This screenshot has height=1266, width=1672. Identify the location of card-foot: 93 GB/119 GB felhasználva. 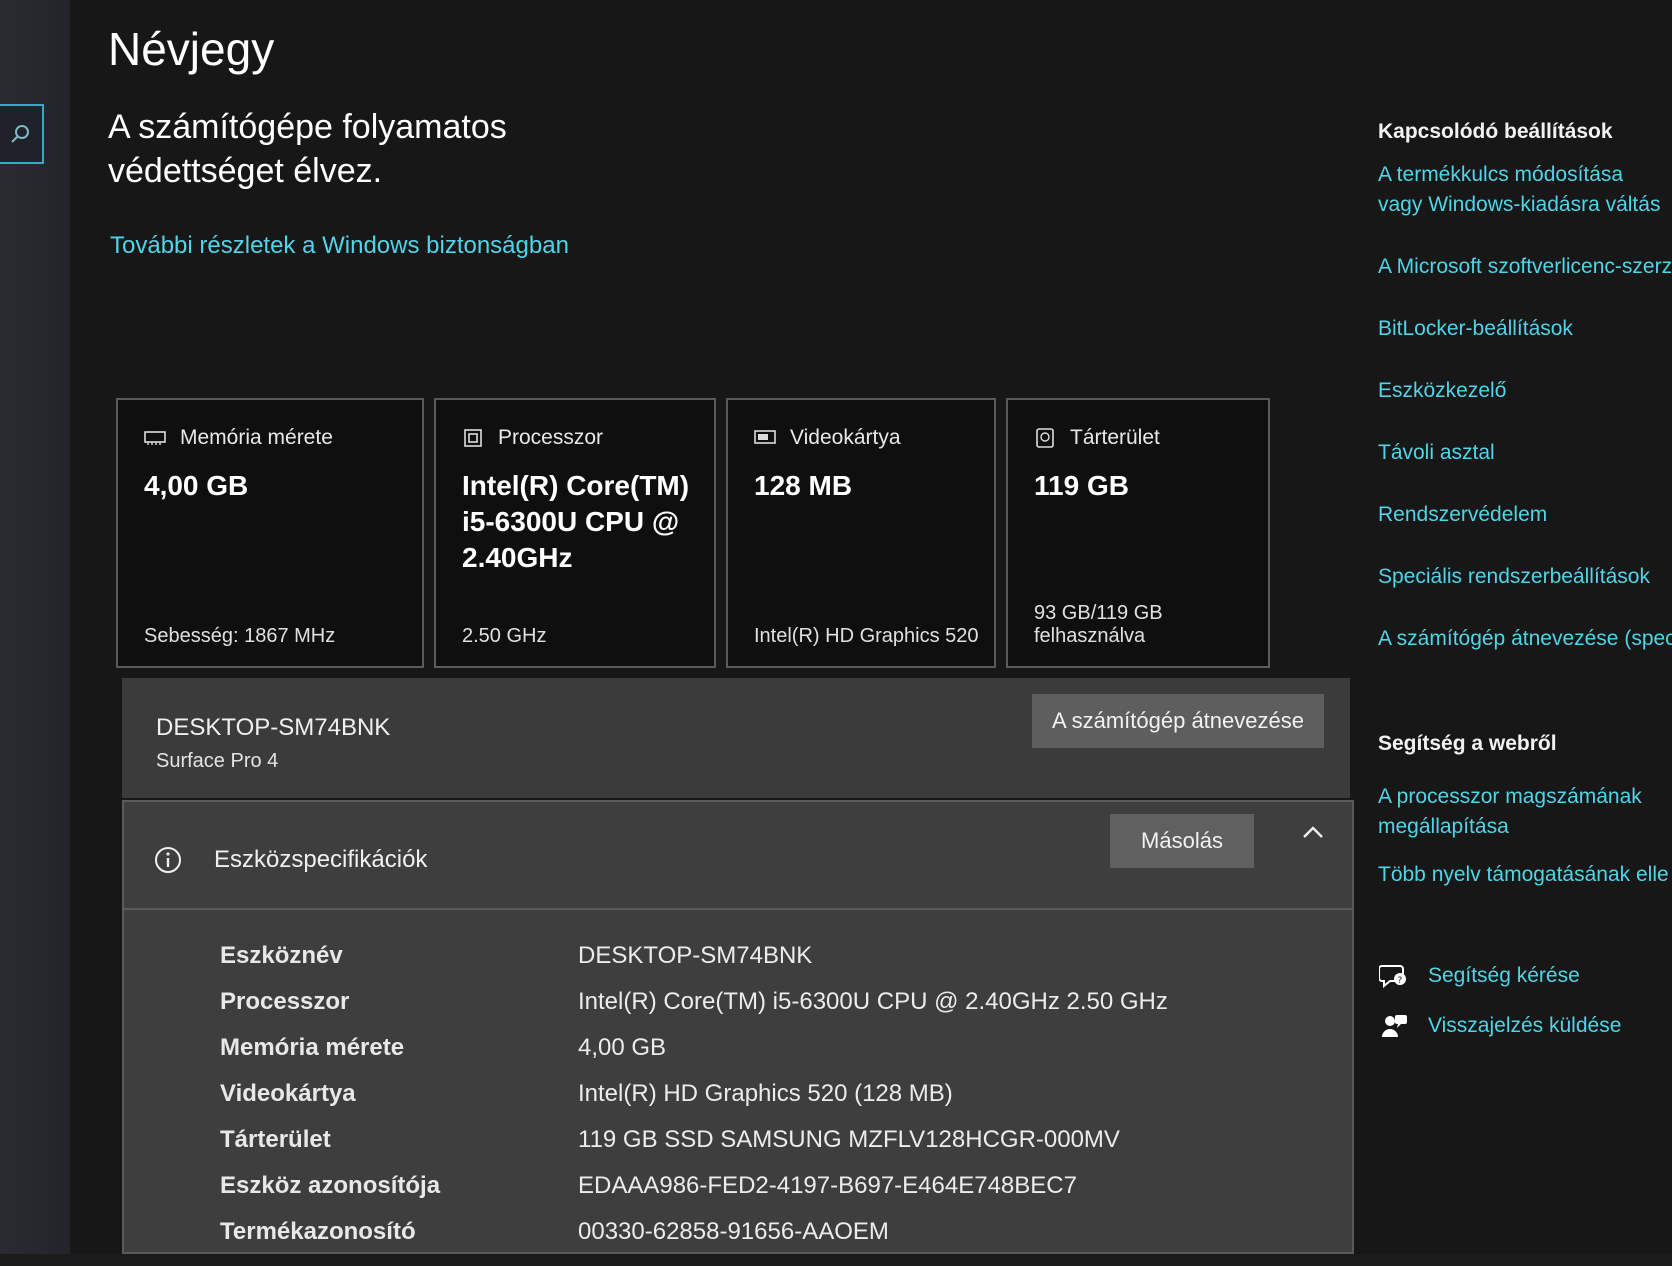
(1098, 624).